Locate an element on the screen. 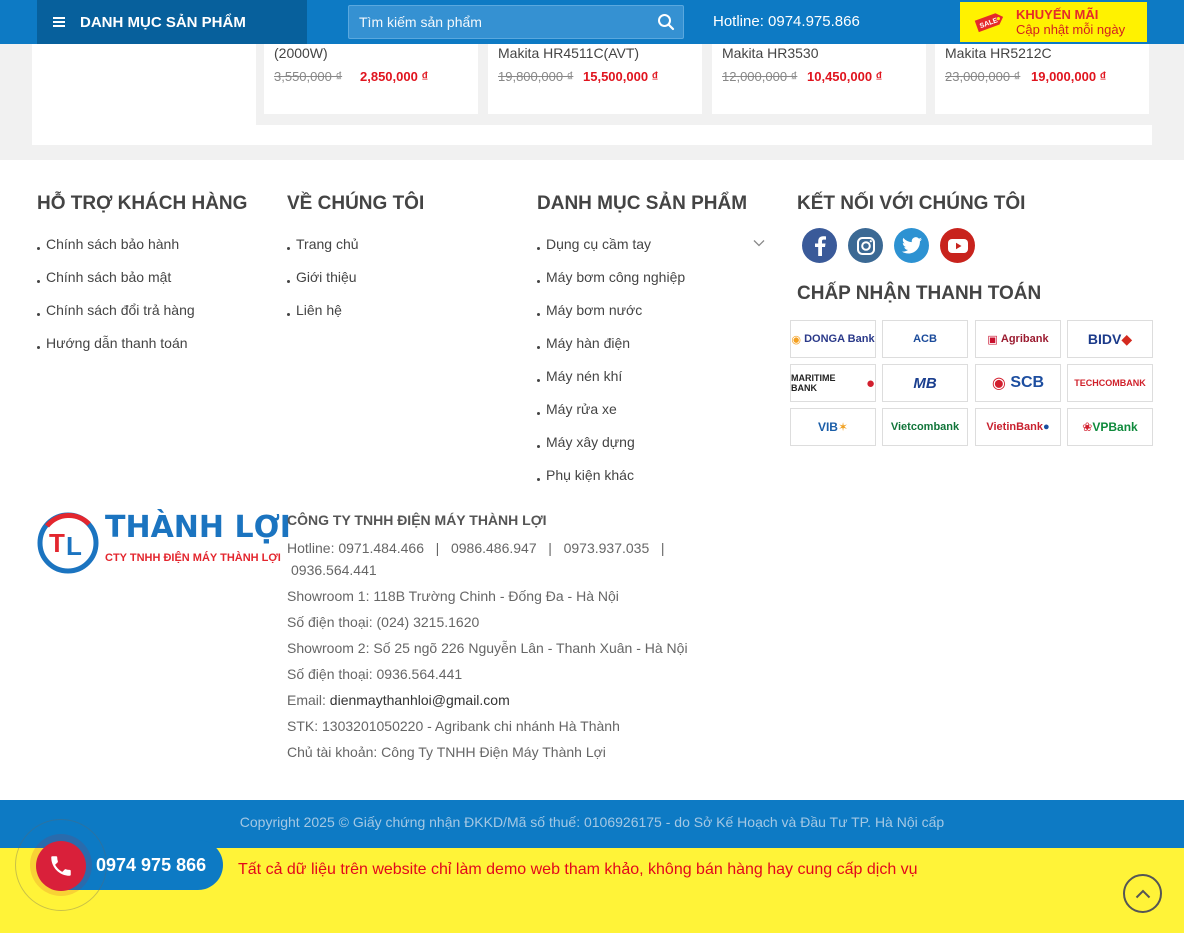 The height and width of the screenshot is (933, 1184). promo-banner: SALE KHUYẾN MÃI Cập nhật mỗi ngày is located at coordinates (1053, 22).